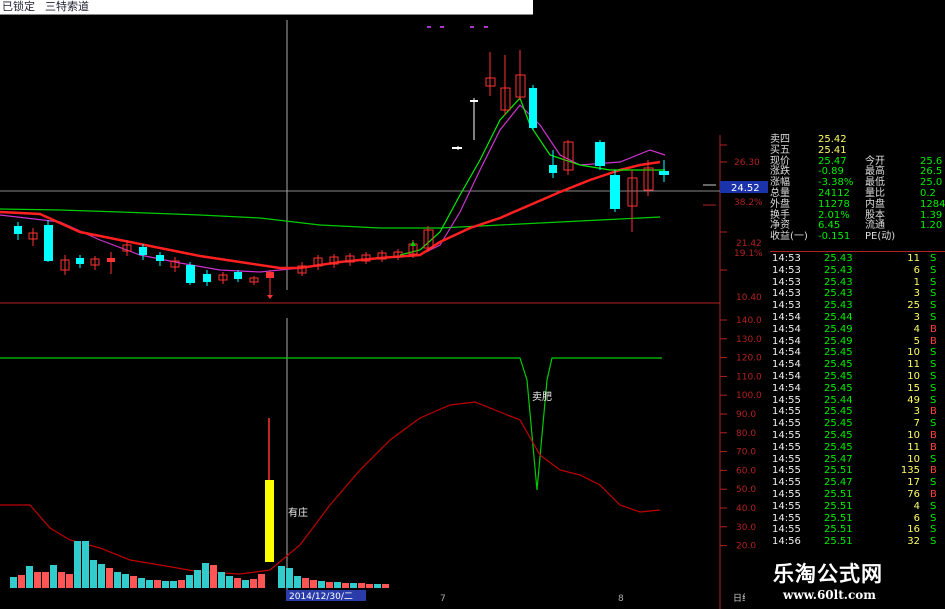  Describe the element at coordinates (269, 521) in the screenshot. I see `highlight-volume-bar` at that location.